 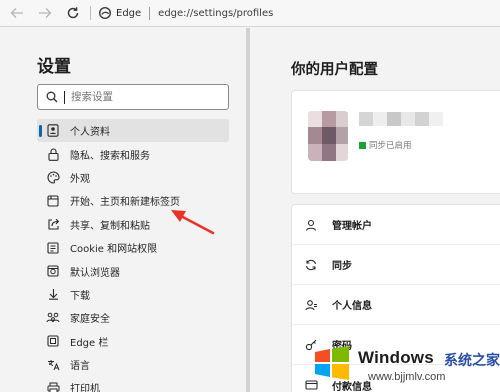 I want to click on lock-icon, so click(x=53, y=154).